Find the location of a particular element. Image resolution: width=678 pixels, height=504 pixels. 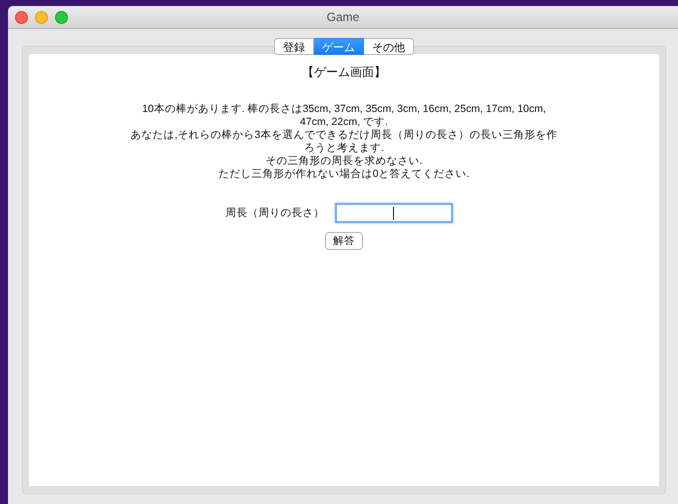

instruction-text: その三角形の周長を求めなさい. is located at coordinates (344, 161).